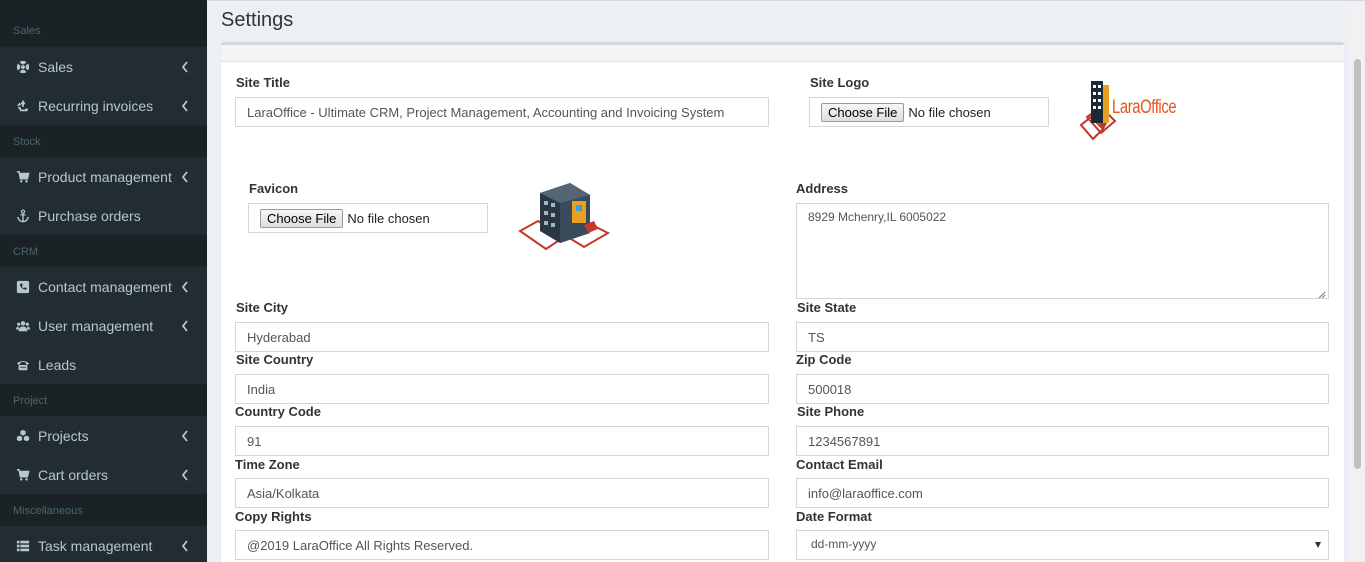  I want to click on page-title: Settings, so click(257, 20).